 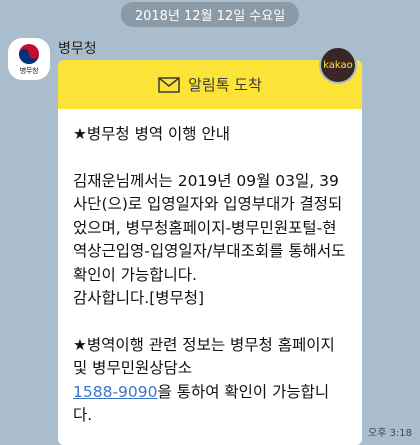 I want to click on date-divider: 2018년 12월 12일 수요일, so click(x=210, y=14).